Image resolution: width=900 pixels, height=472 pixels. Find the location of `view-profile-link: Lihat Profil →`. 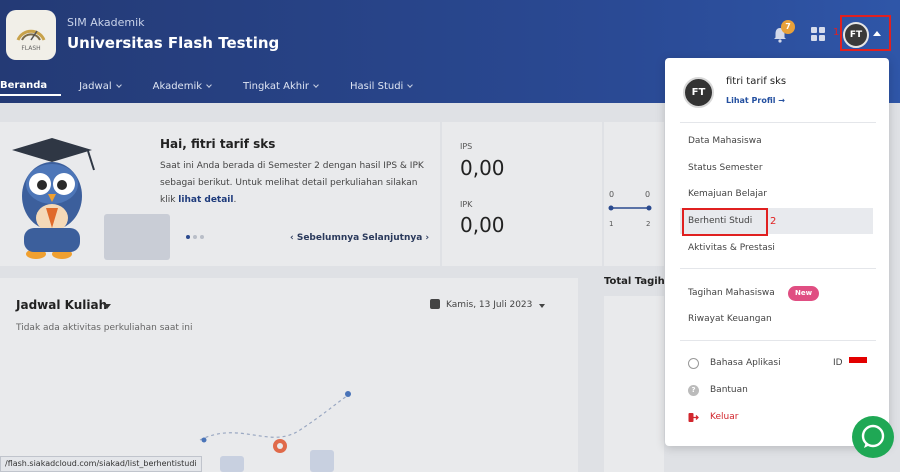

view-profile-link: Lihat Profil → is located at coordinates (755, 100).